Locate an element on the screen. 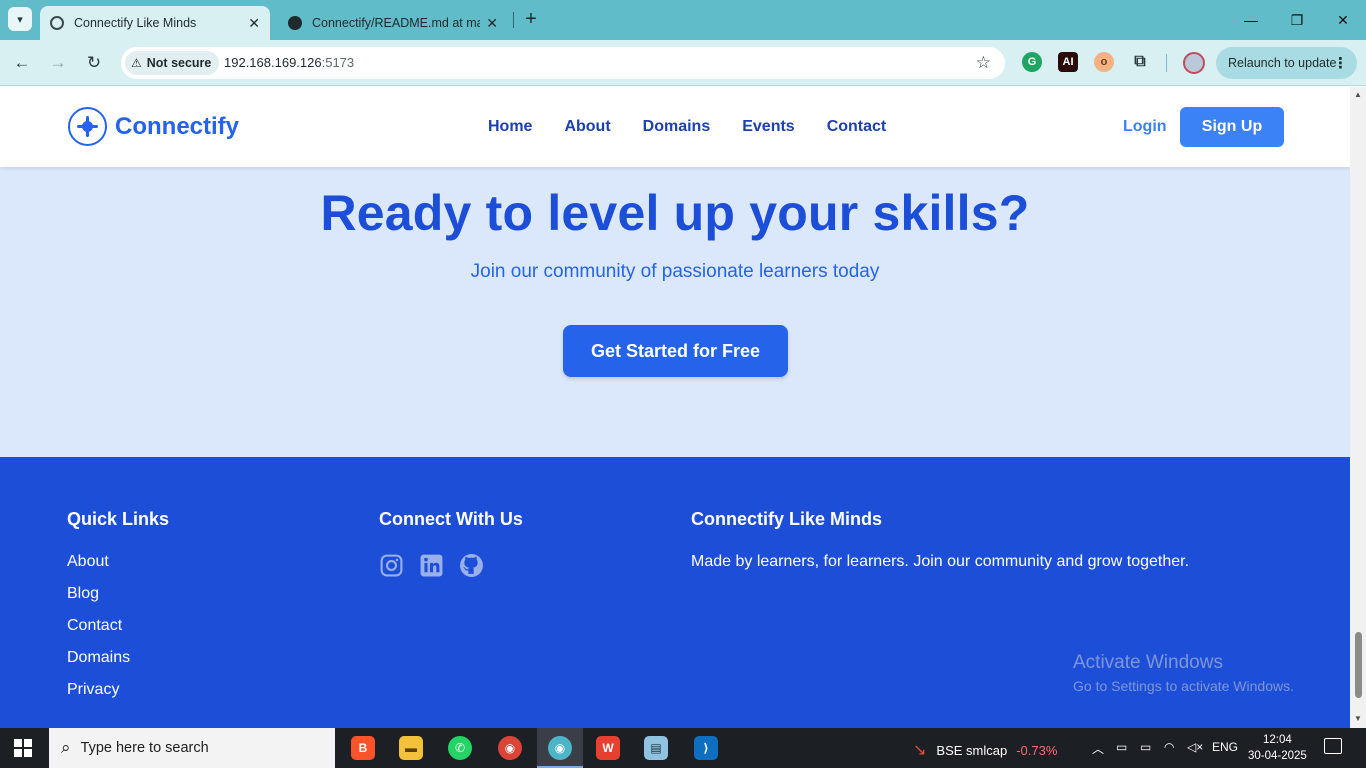 Image resolution: width=1366 pixels, height=768 pixels. relaunch-button: Relaunch to update ⋮ is located at coordinates (1286, 63).